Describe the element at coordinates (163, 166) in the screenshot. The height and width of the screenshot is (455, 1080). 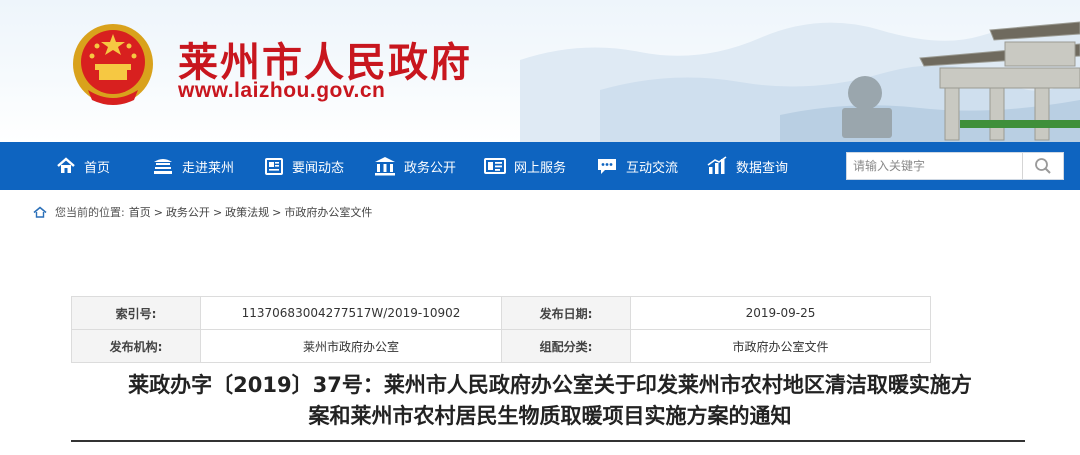
I see `landmark-icon` at that location.